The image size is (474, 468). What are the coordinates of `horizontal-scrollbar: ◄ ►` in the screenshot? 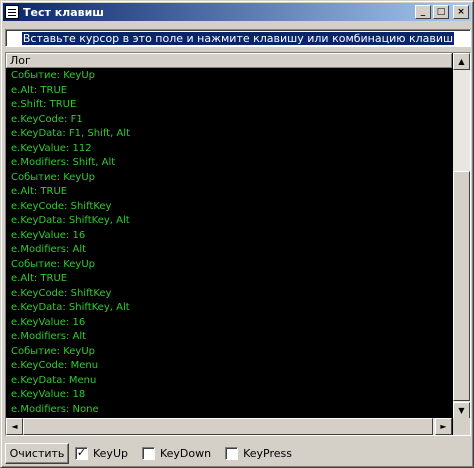 It's located at (229, 426).